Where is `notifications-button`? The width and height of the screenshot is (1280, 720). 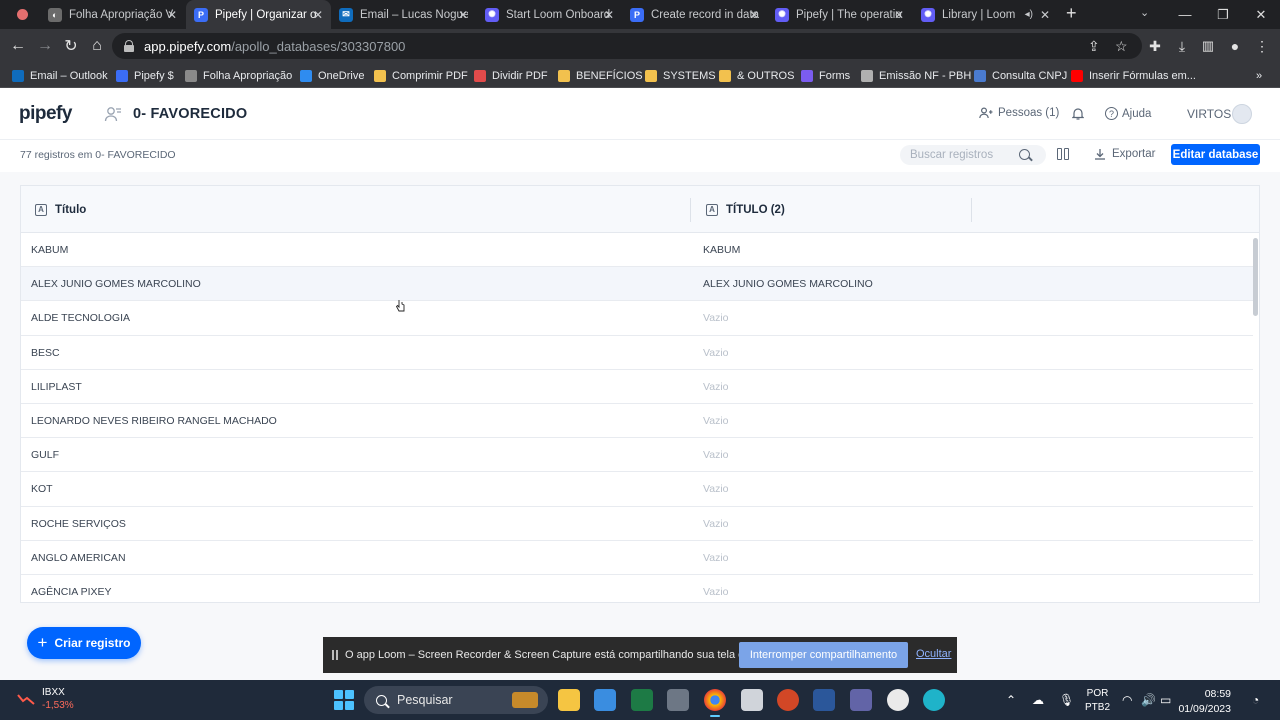 notifications-button is located at coordinates (1078, 113).